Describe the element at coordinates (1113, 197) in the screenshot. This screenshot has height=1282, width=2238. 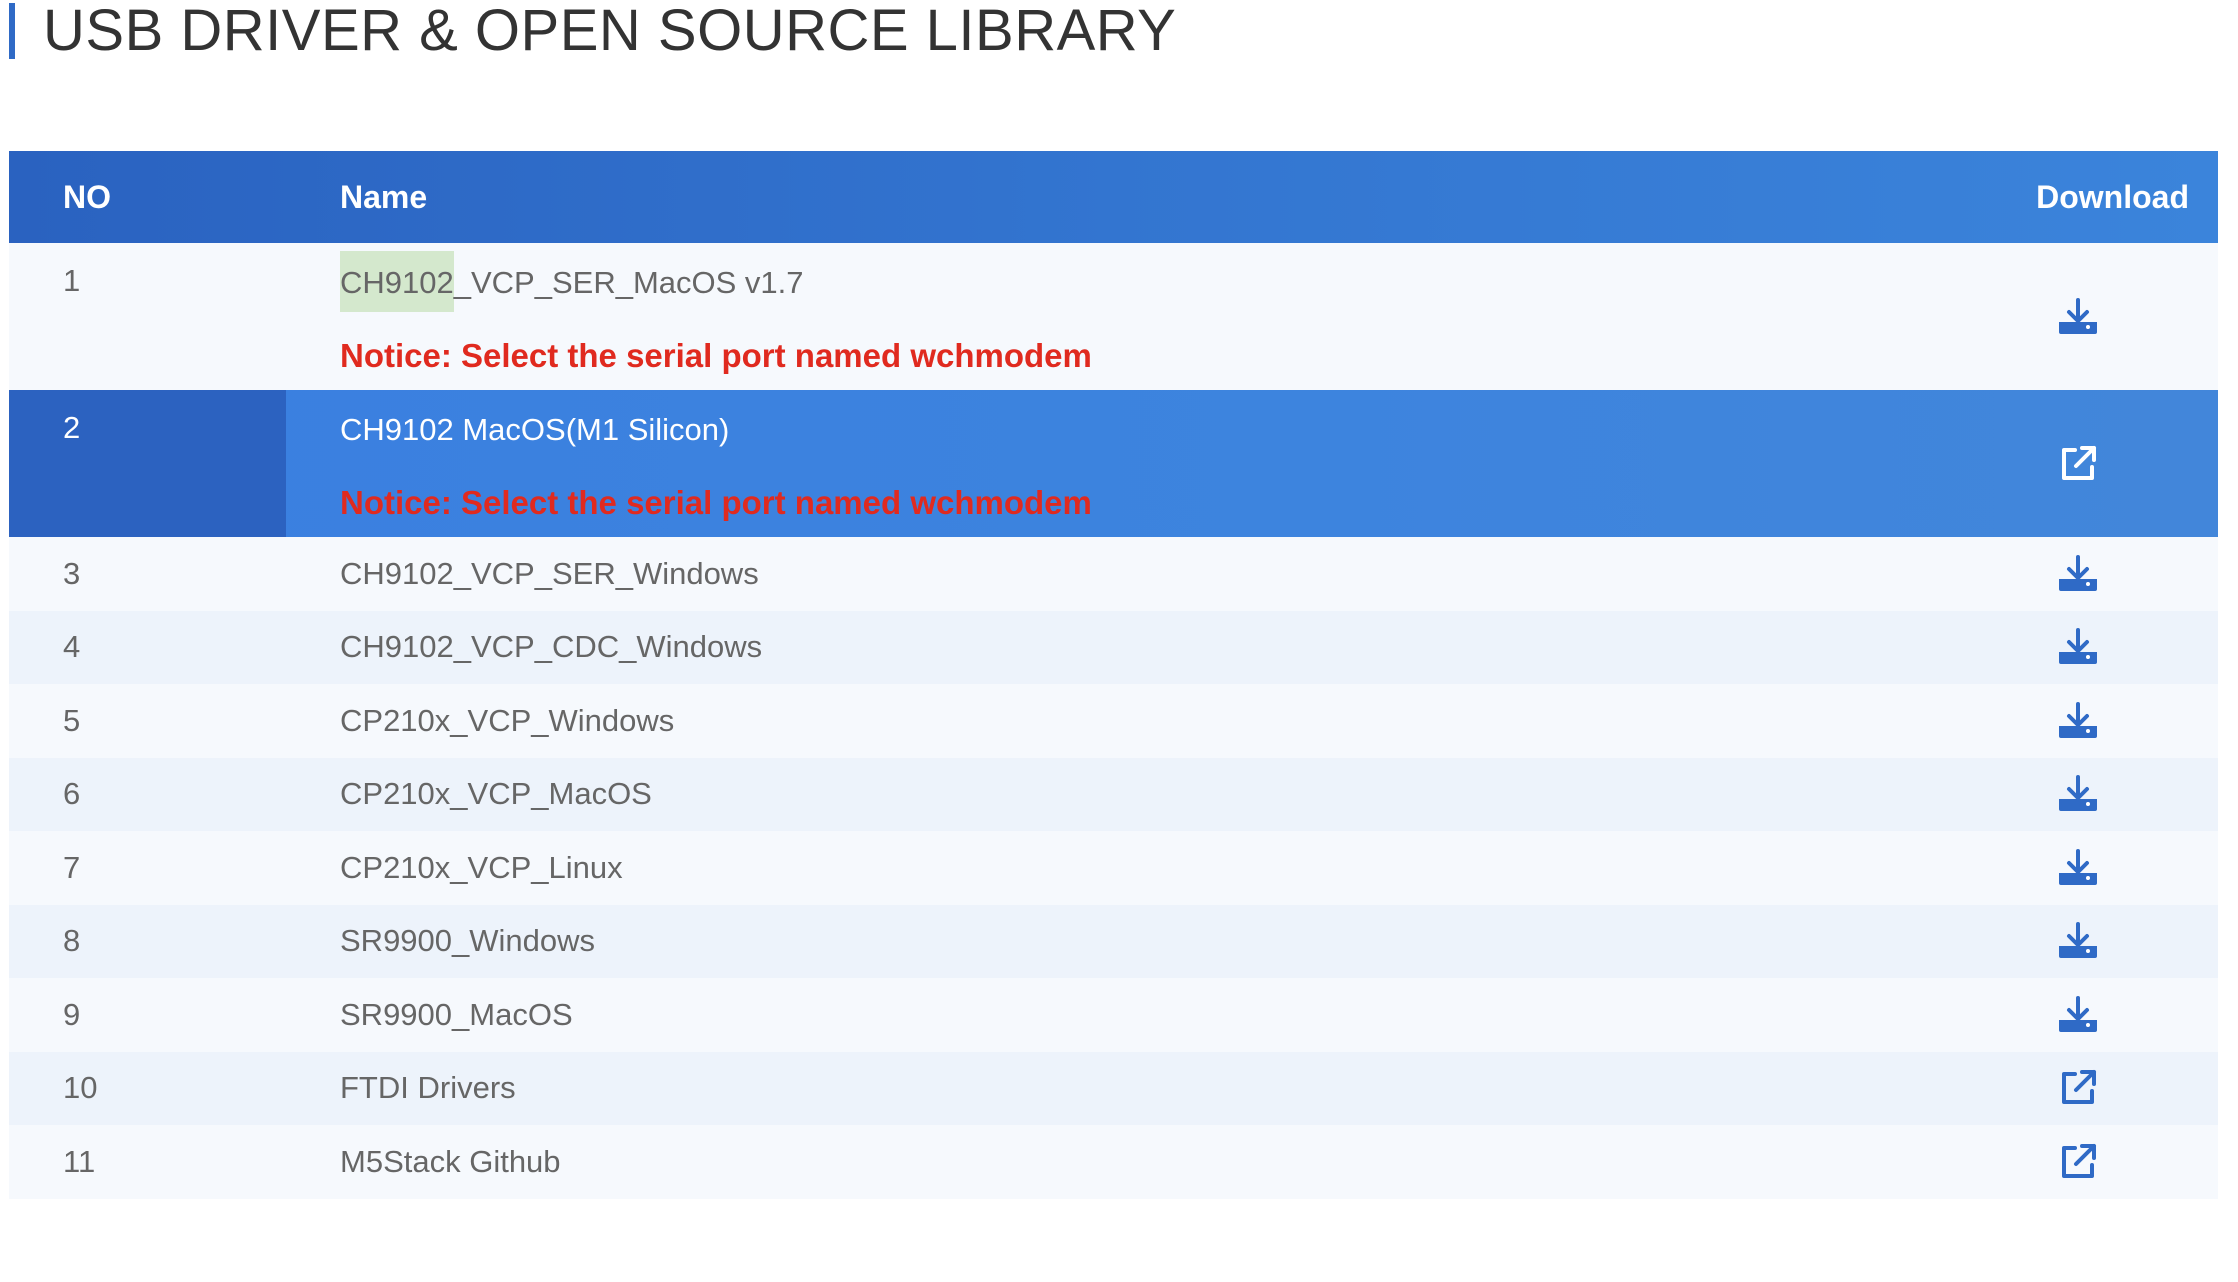
I see `table-header: NO Name Download` at that location.